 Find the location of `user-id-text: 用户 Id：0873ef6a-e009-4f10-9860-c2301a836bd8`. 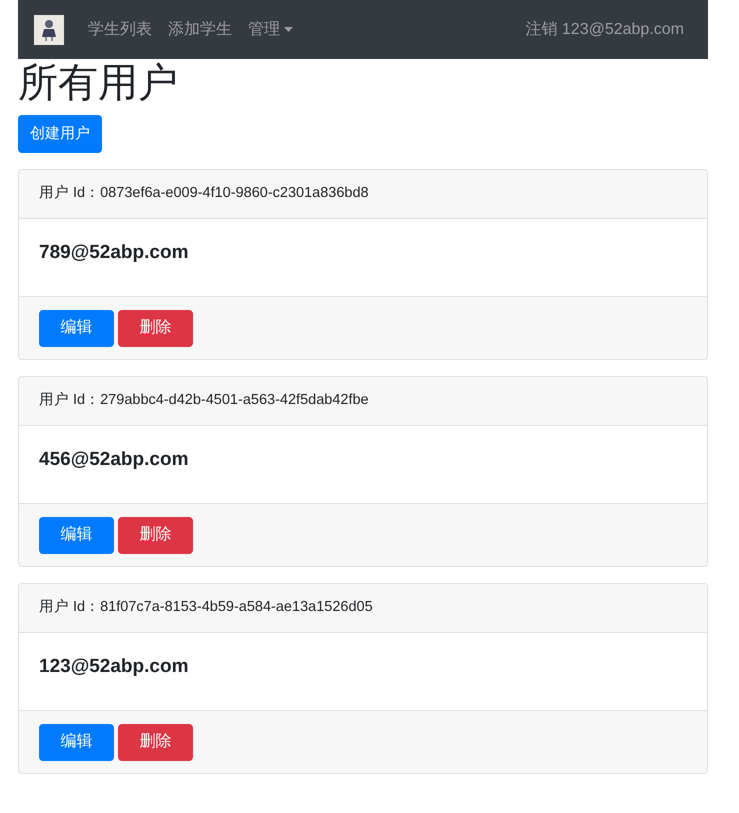

user-id-text: 用户 Id：0873ef6a-e009-4f10-9860-c2301a836bd8 is located at coordinates (204, 194).